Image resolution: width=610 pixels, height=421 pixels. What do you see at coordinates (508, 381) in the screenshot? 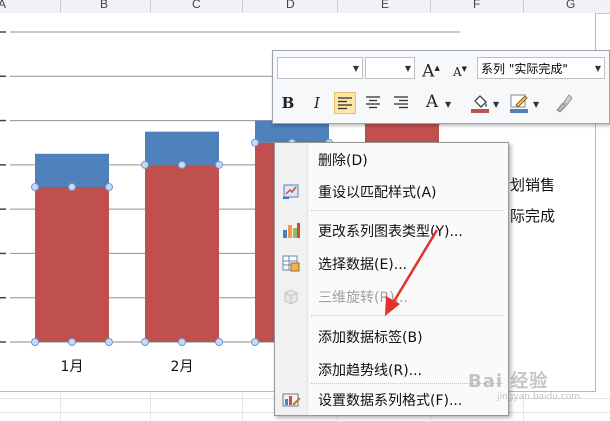
I see `baidu-watermark: Bai 经验` at bounding box center [508, 381].